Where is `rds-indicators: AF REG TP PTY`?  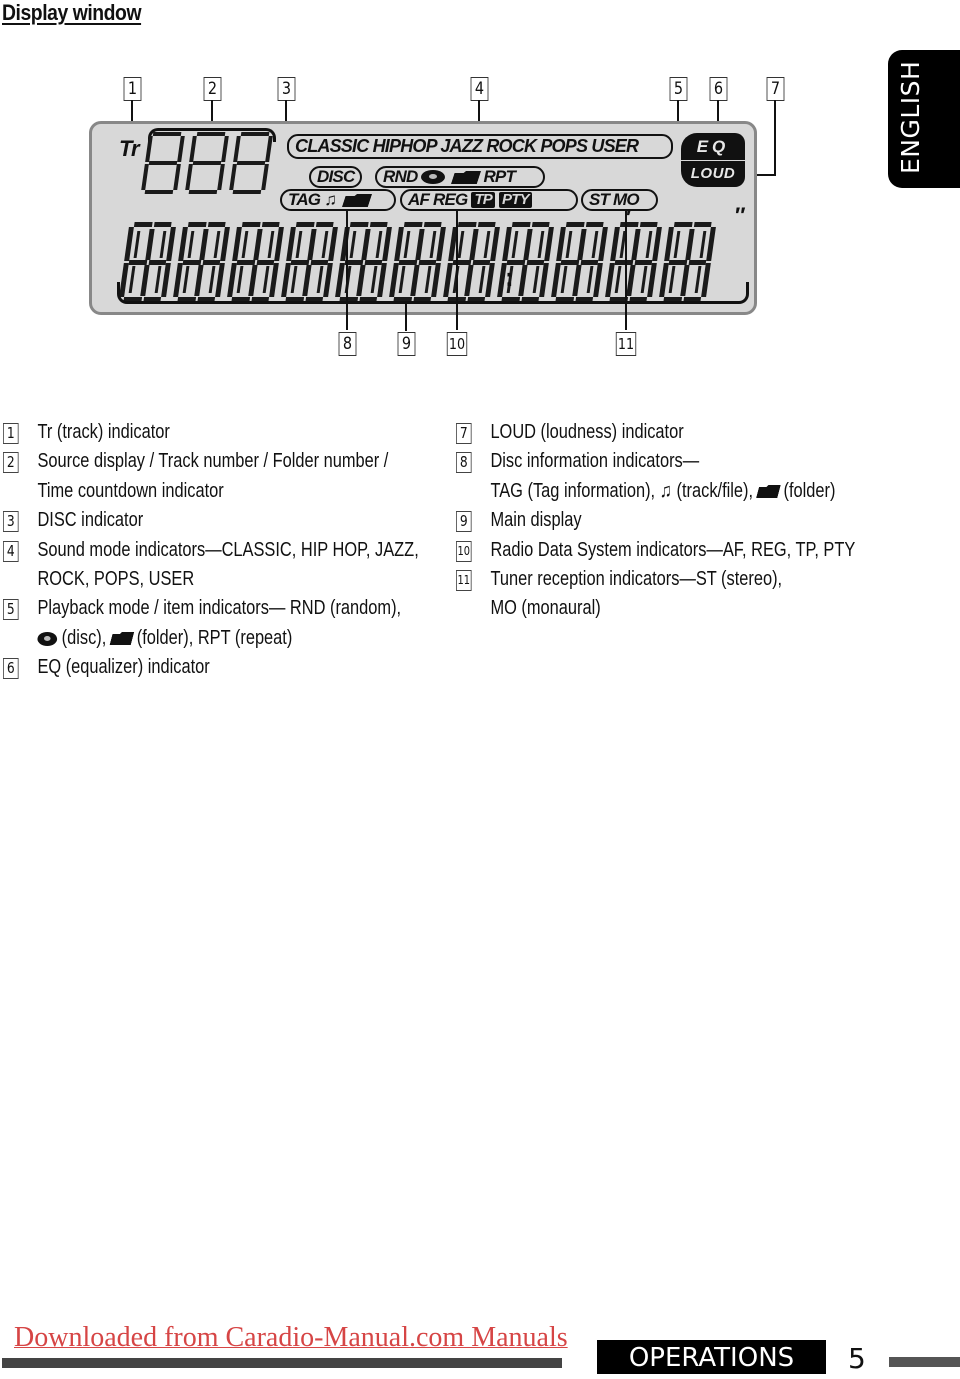
rds-indicators: AF REG TP PTY is located at coordinates (489, 200).